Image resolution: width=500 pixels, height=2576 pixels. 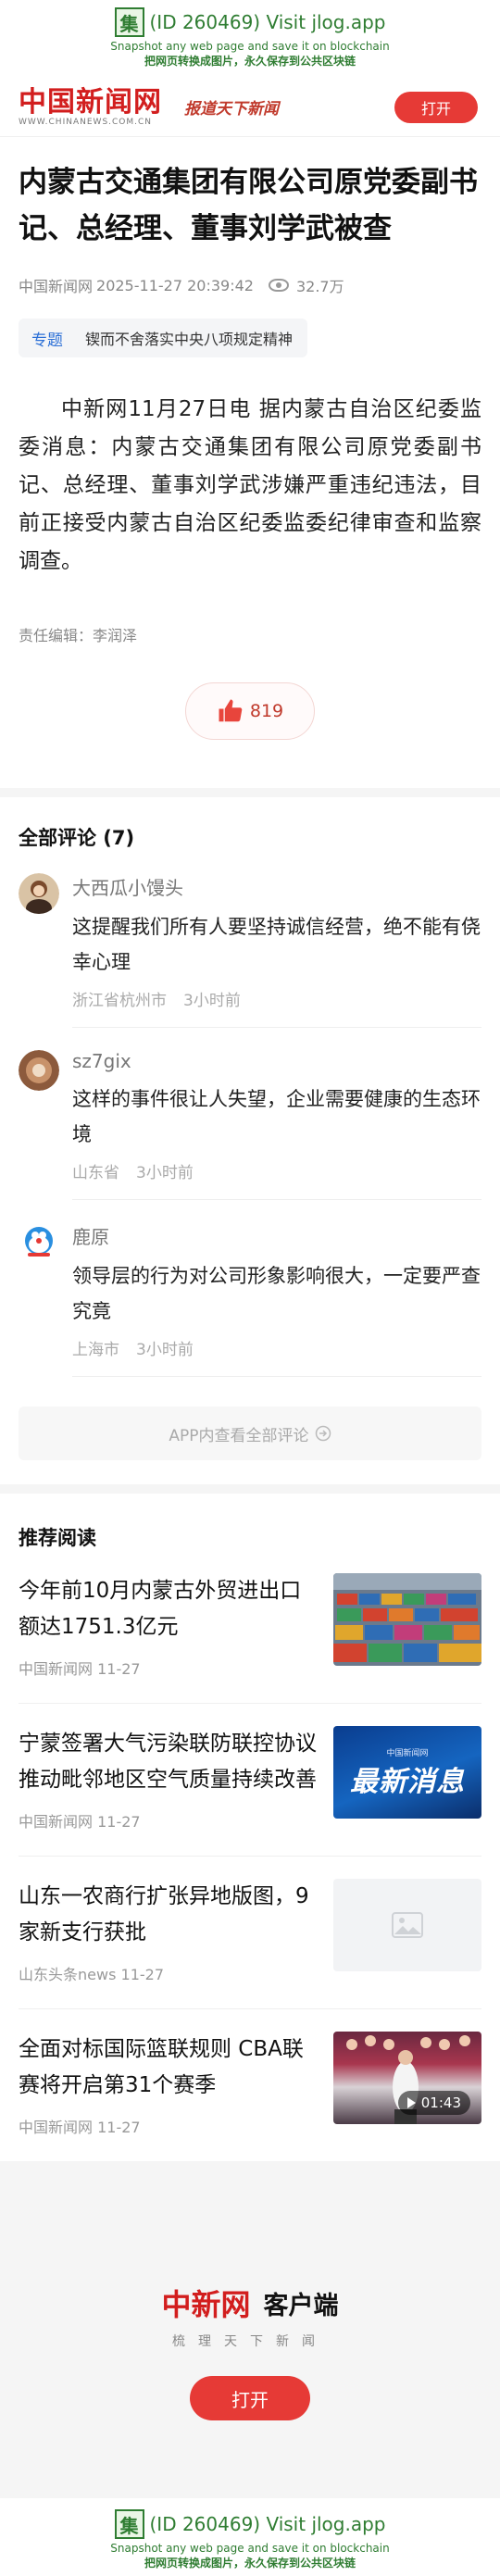 I want to click on comment-body: sz7gix 这样的事件很让人失望，企业需要健康的生态环境 山东省 3小时前, so click(x=276, y=1125).